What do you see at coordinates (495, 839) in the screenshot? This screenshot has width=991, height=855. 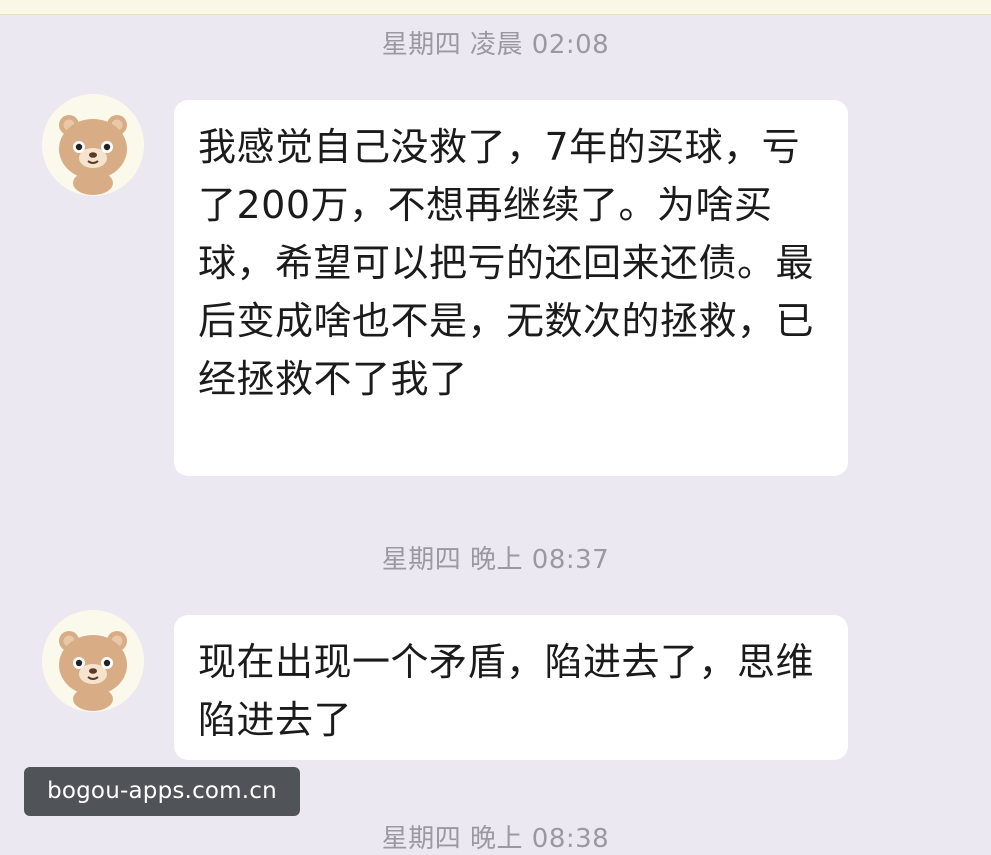 I see `partial-message-timestamp: 星期四 晚上 08:38` at bounding box center [495, 839].